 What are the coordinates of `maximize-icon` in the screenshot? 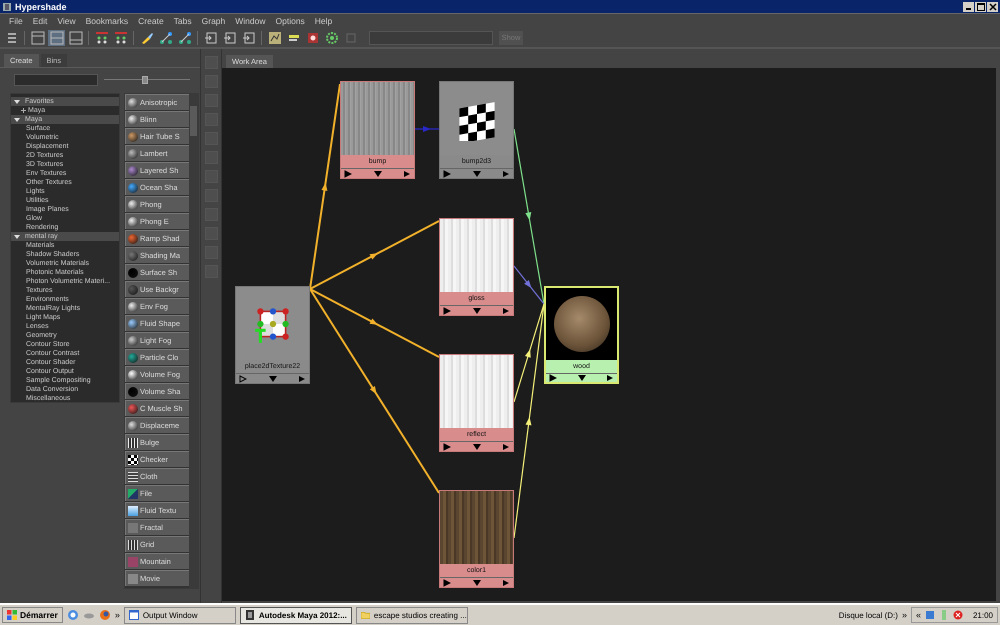 It's located at (980, 6).